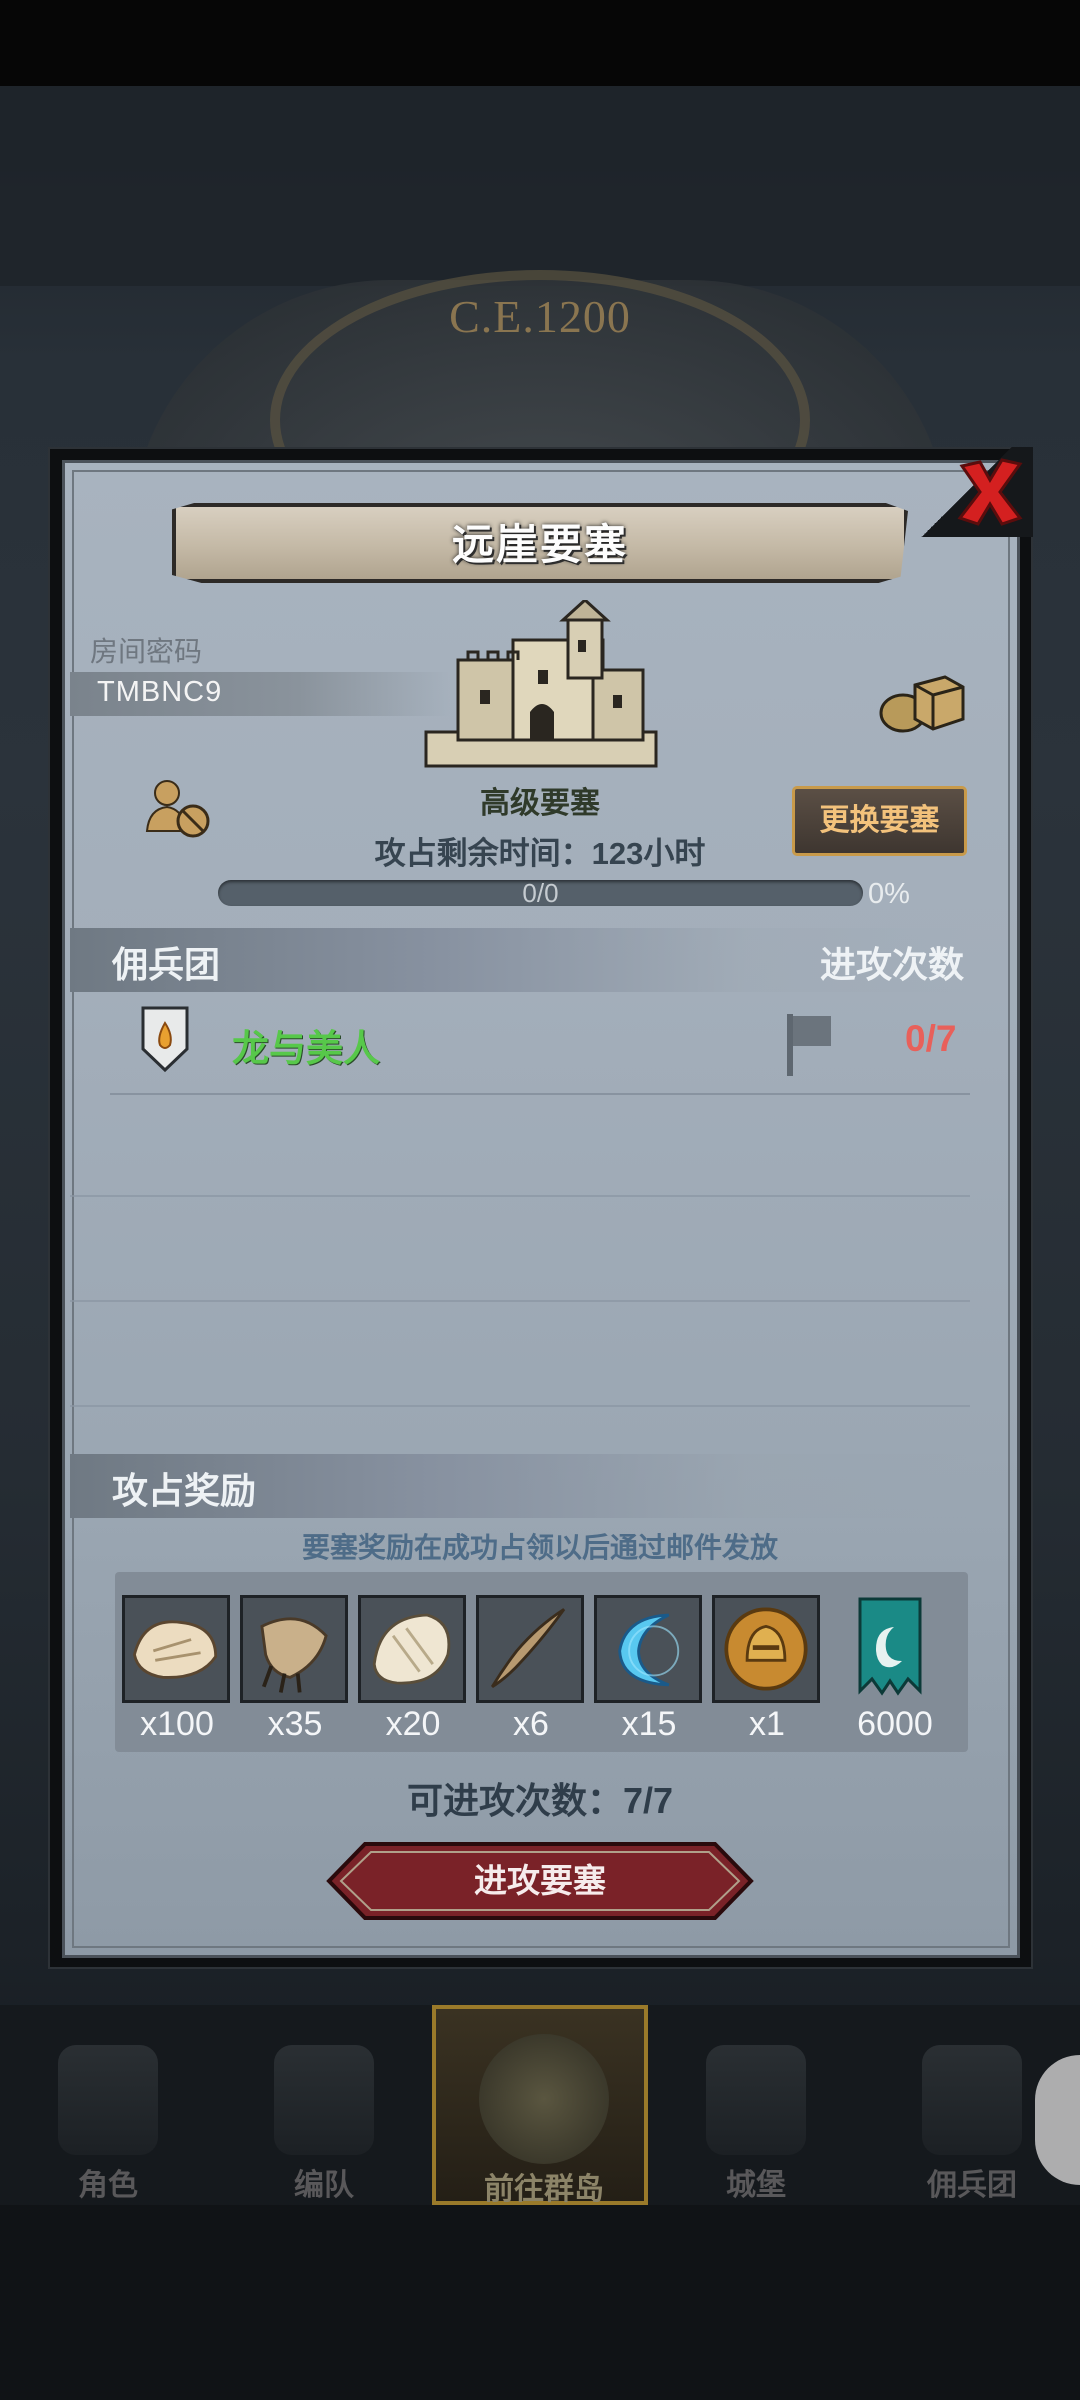  I want to click on flag-icon, so click(810, 1044).